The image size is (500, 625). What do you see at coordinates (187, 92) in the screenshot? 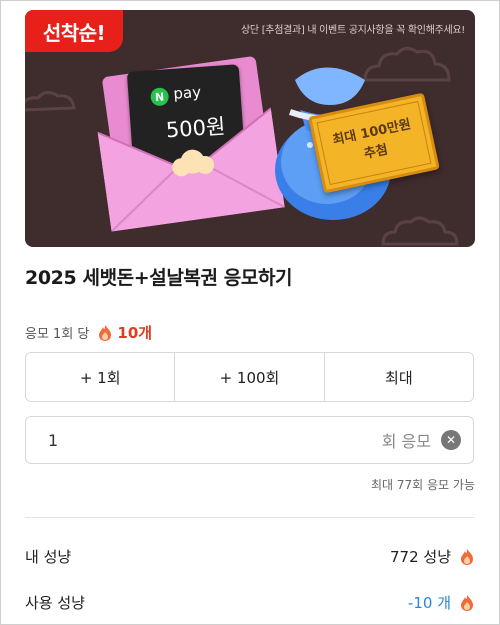
I see `npay-word: pay` at bounding box center [187, 92].